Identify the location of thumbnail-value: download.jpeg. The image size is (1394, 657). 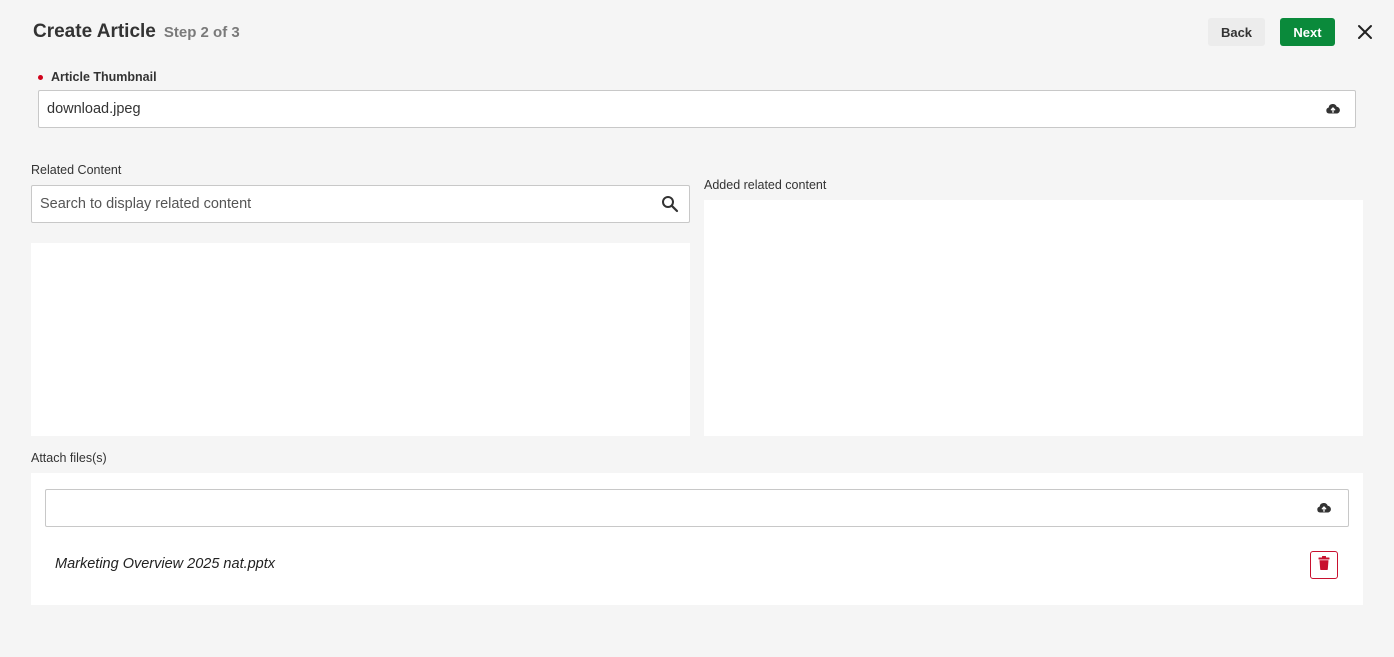
(94, 109).